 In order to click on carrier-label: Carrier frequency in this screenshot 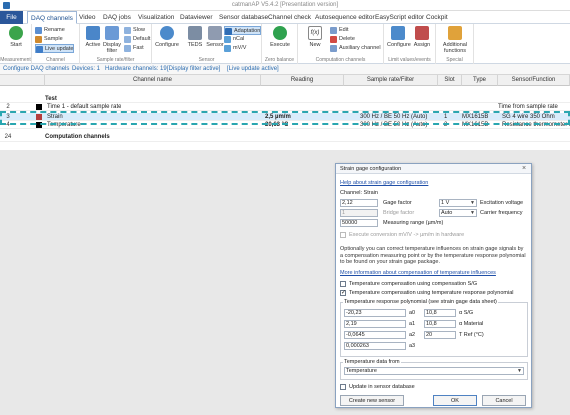, I will do `click(501, 213)`.